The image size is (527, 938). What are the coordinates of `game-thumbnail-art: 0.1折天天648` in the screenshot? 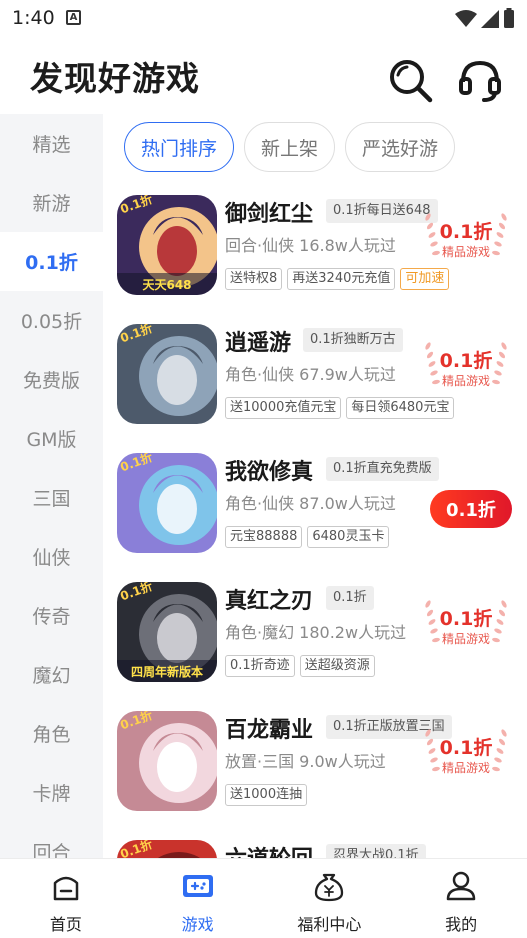 It's located at (167, 245).